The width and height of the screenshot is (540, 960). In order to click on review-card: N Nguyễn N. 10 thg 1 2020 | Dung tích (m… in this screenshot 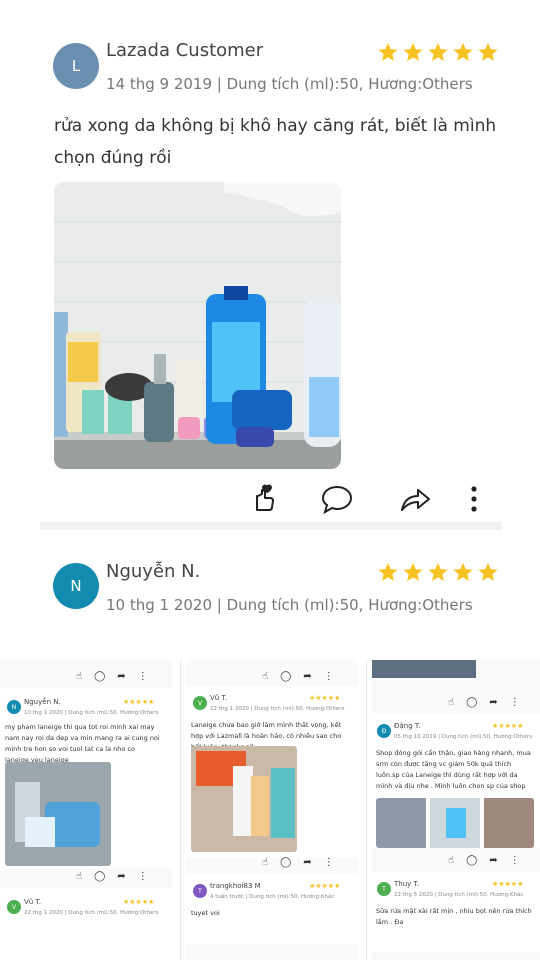, I will do `click(270, 595)`.